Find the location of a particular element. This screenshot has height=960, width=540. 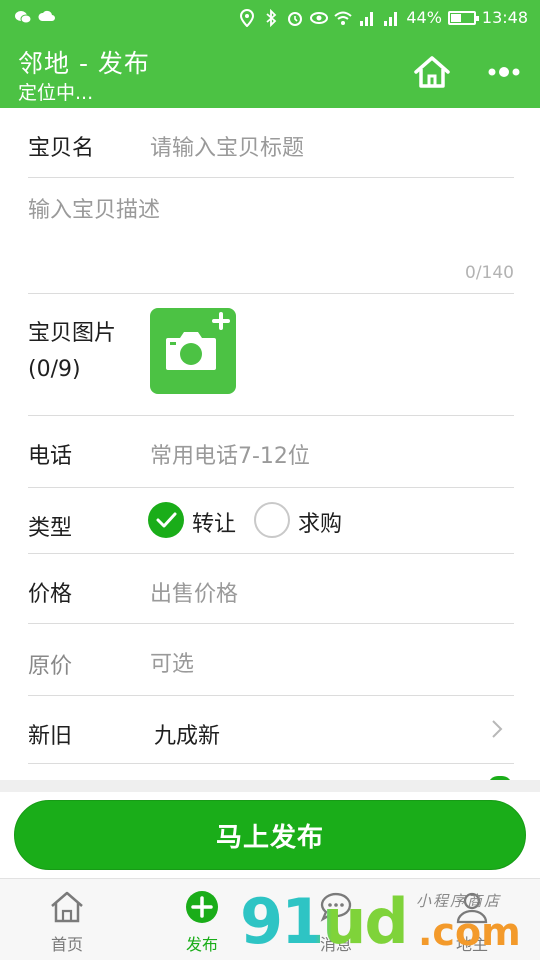

phone-label: 电话 is located at coordinates (50, 456).